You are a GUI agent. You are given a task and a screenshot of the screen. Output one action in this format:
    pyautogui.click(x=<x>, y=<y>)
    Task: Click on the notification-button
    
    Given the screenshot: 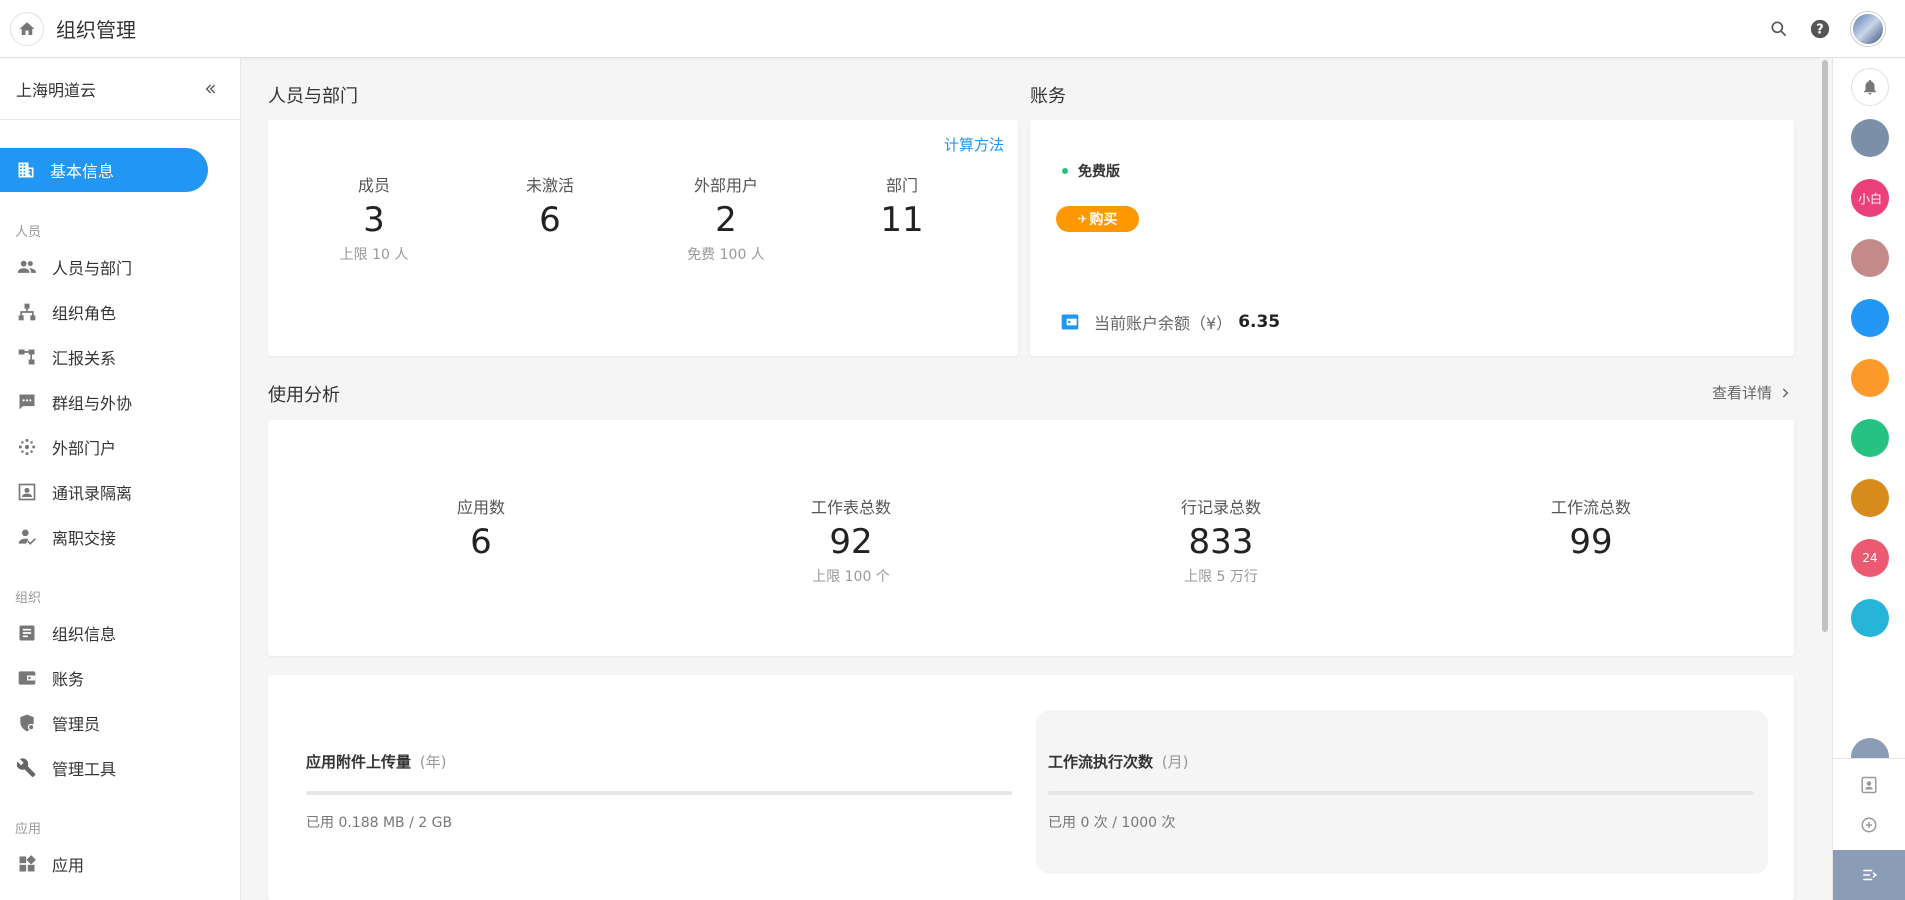 What is the action you would take?
    pyautogui.click(x=1870, y=87)
    